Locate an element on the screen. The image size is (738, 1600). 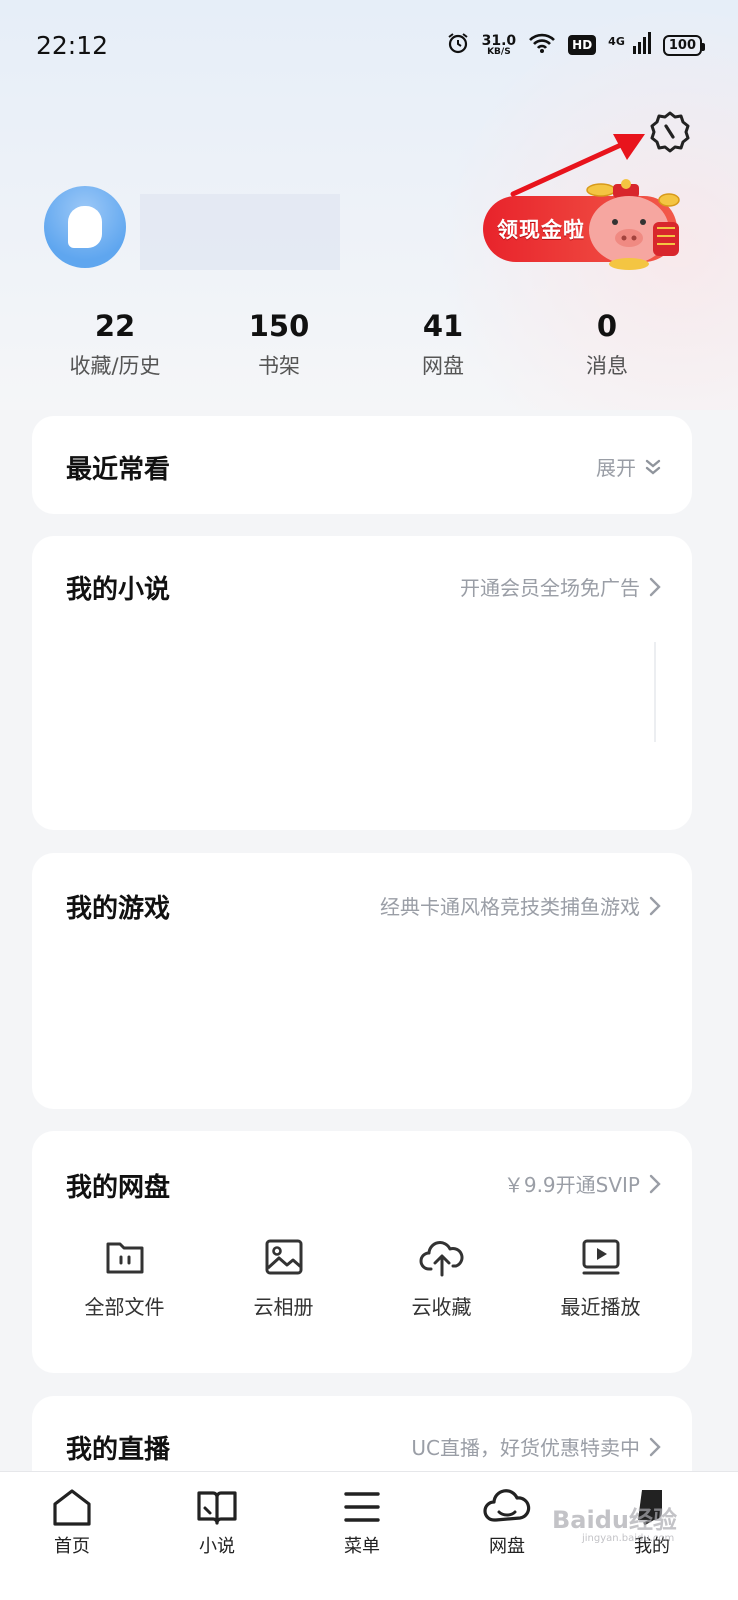
live-promo-link: UC直播，好货优惠特卖中 is located at coordinates (536, 1446).